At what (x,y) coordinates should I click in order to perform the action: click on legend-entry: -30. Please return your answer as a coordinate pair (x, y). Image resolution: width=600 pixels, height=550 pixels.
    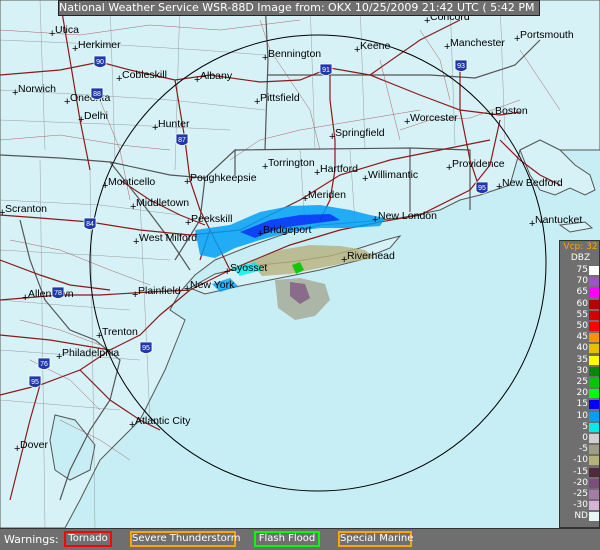
    Looking at the image, I should click on (580, 505).